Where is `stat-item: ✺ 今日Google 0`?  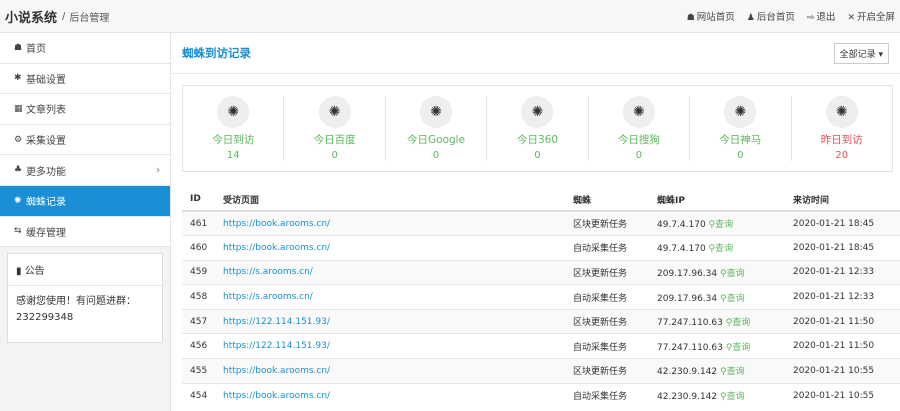 stat-item: ✺ 今日Google 0 is located at coordinates (437, 128).